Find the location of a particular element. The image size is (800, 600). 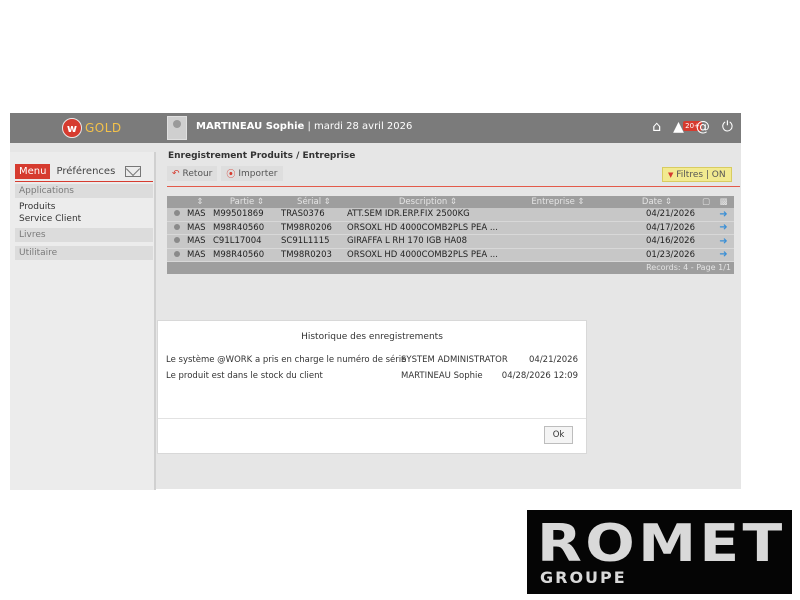

back-button: ↶ Retour is located at coordinates (192, 173).